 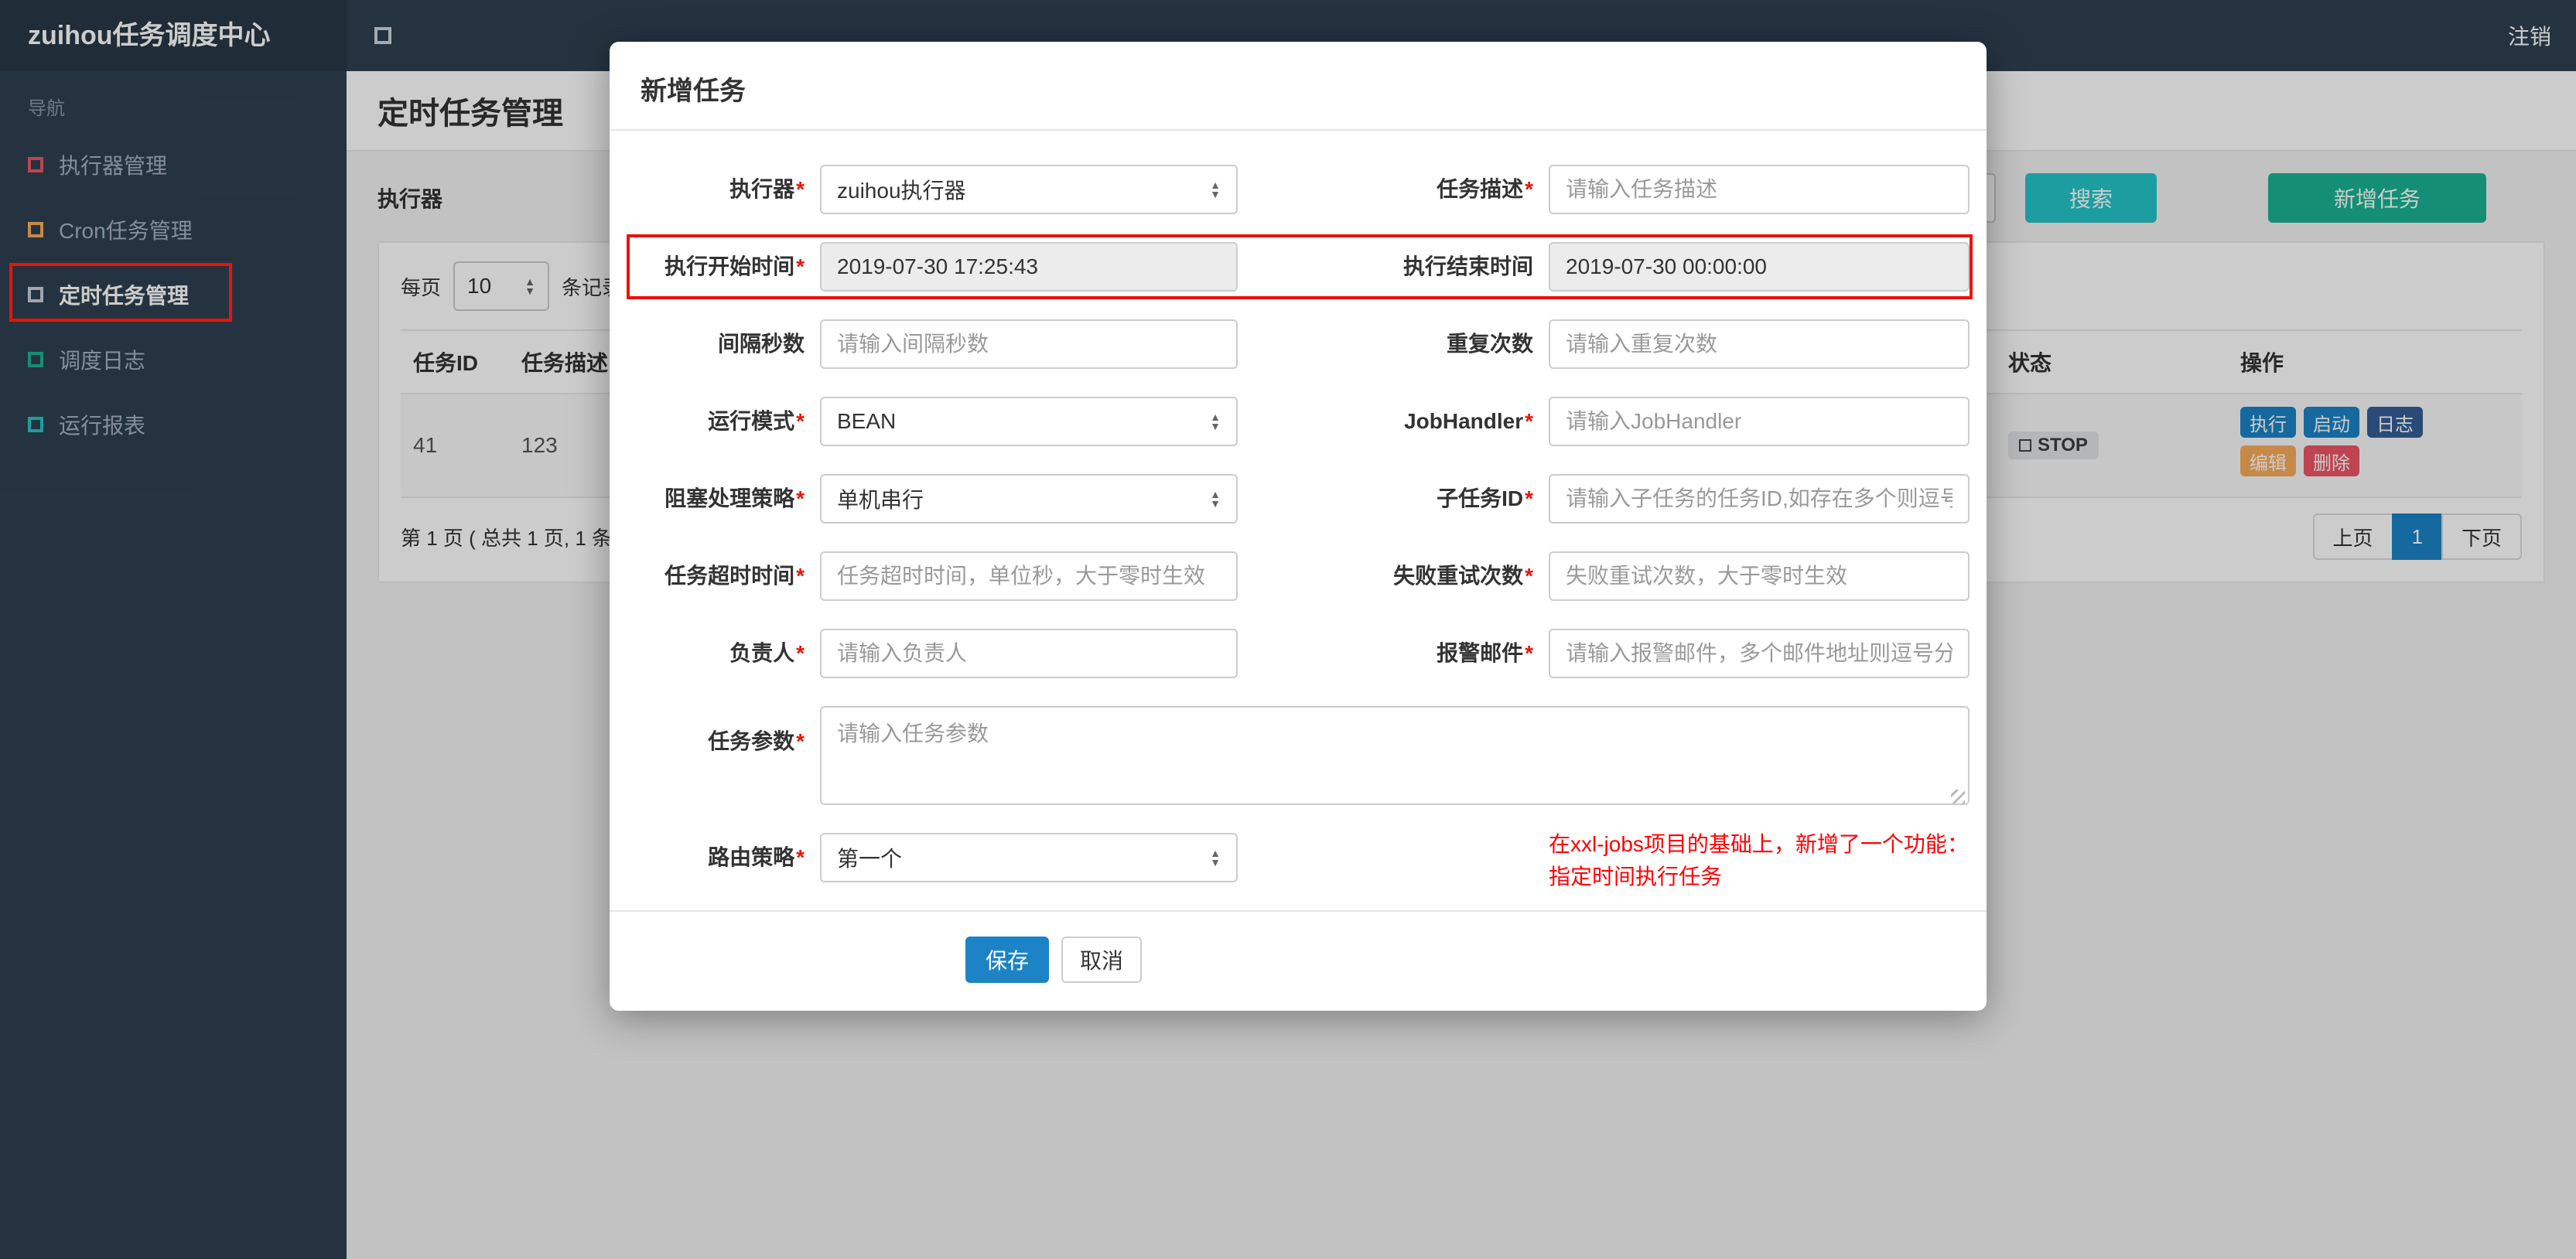 I want to click on jobhandler-input, so click(x=1759, y=422).